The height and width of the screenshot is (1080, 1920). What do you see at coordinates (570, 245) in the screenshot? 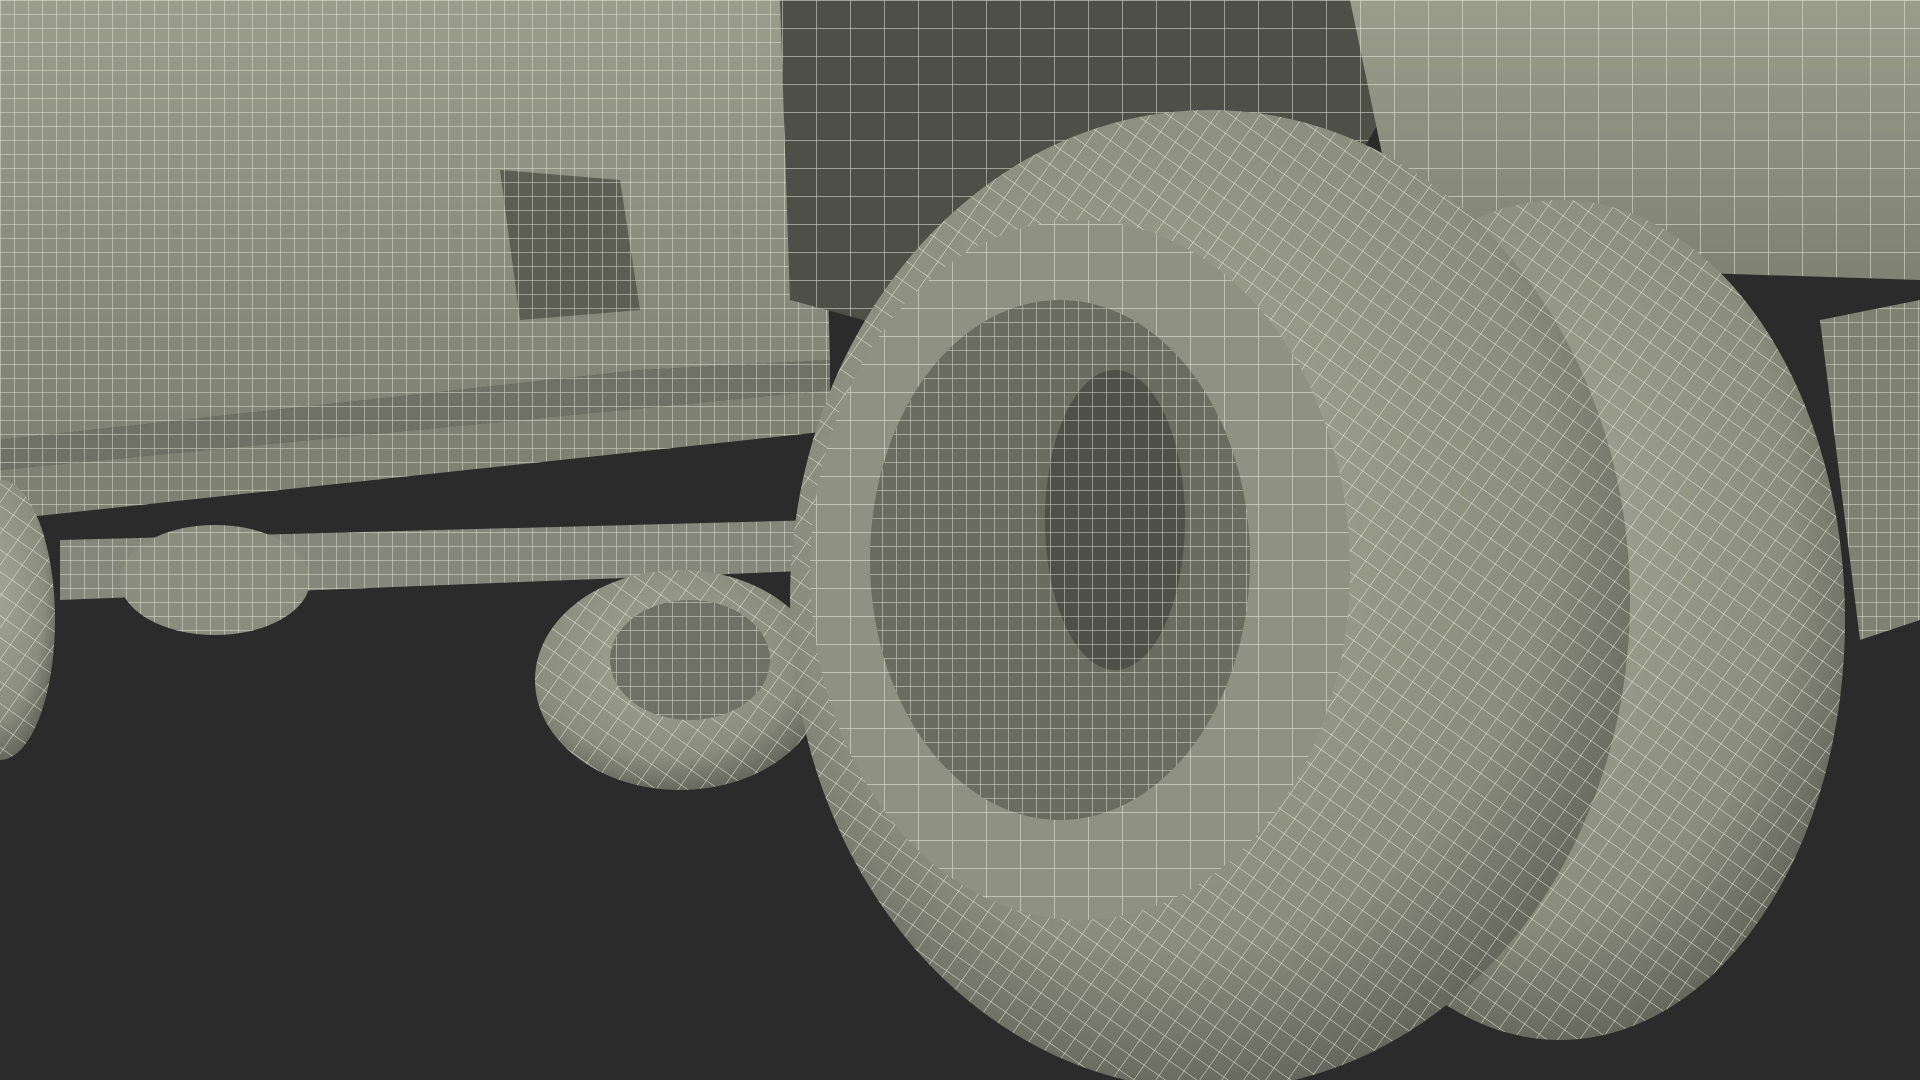
I see `rocker-step-recess` at bounding box center [570, 245].